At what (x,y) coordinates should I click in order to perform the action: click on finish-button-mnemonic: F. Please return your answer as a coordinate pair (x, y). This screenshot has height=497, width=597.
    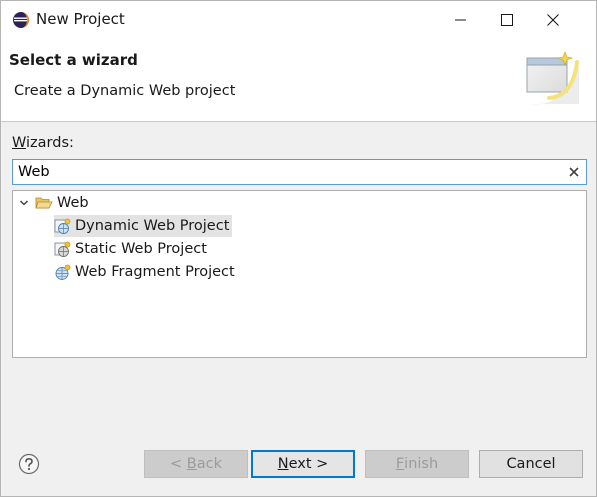
    Looking at the image, I should click on (400, 464).